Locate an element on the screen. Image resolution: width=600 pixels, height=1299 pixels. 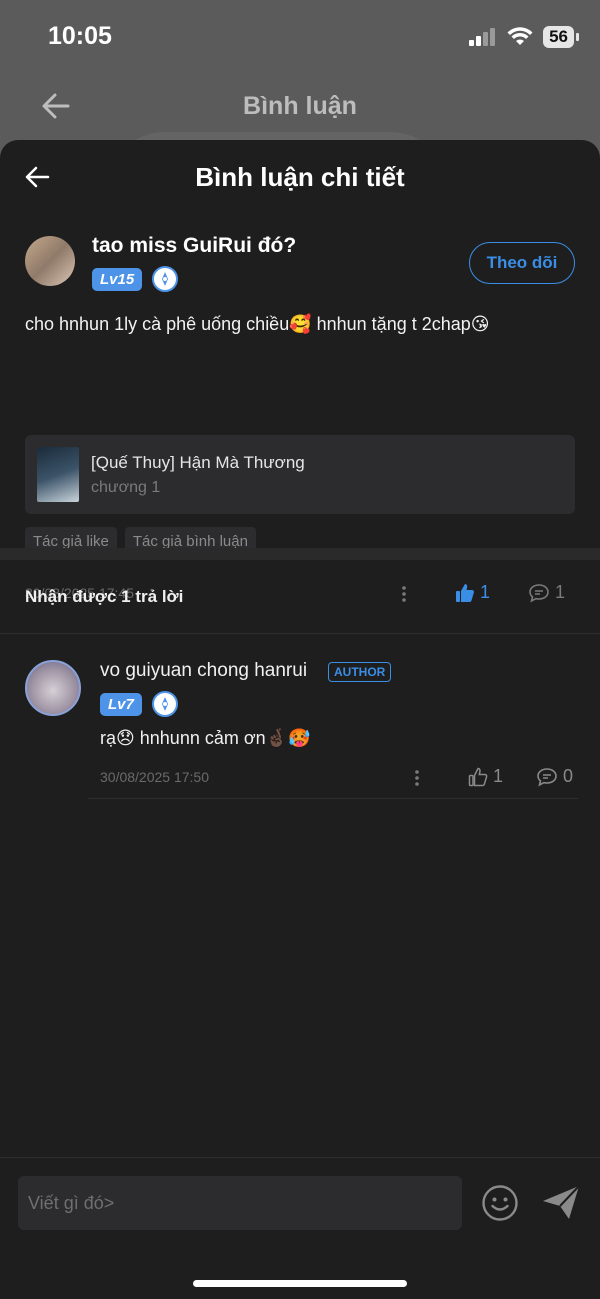
like-count: 1 is located at coordinates (485, 592).